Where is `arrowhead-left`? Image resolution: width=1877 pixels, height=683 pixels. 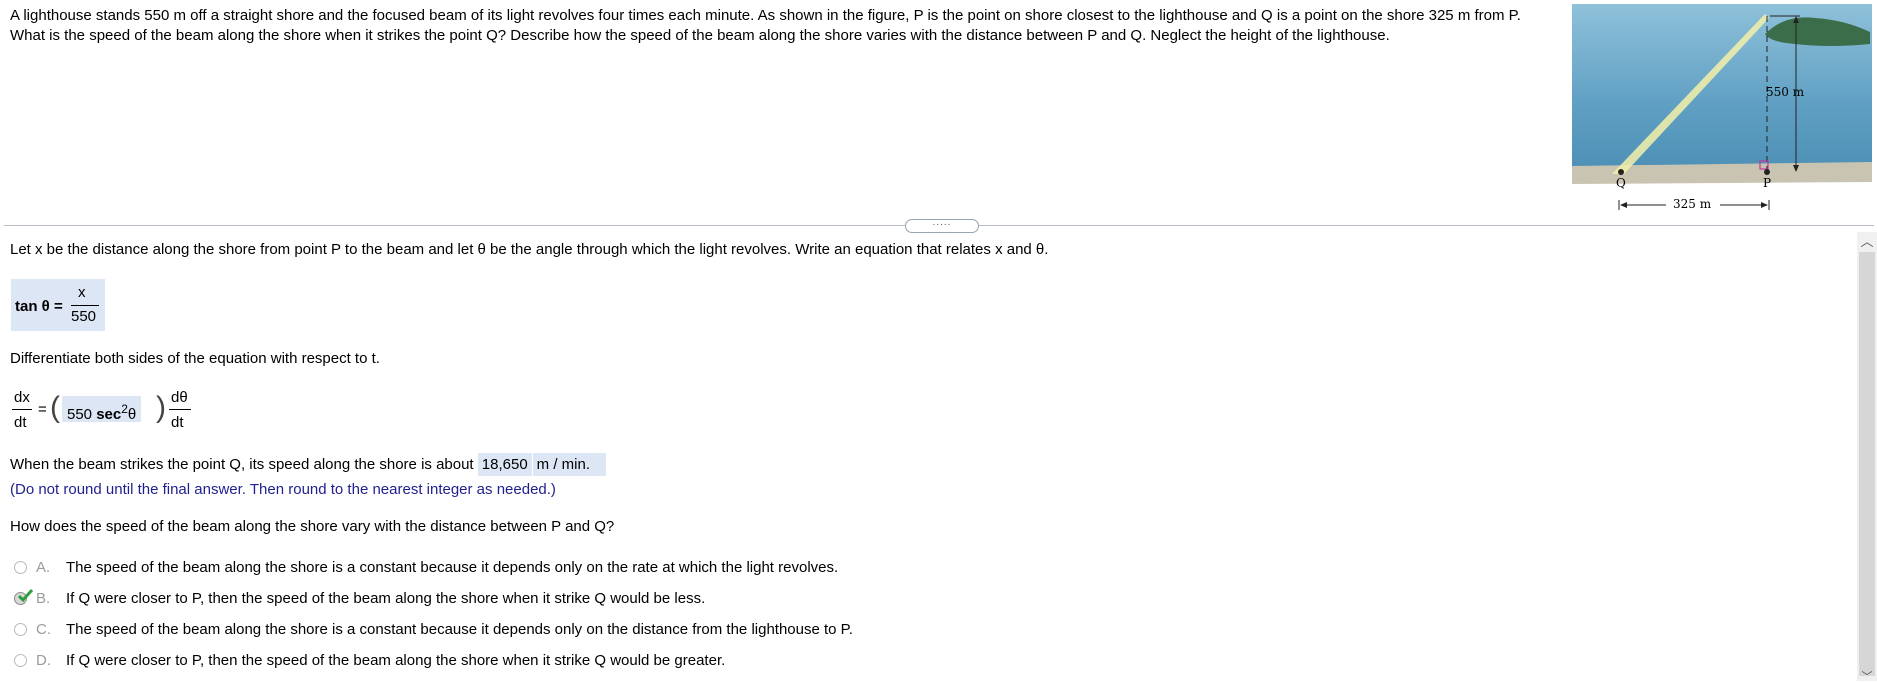
arrowhead-left is located at coordinates (1623, 205).